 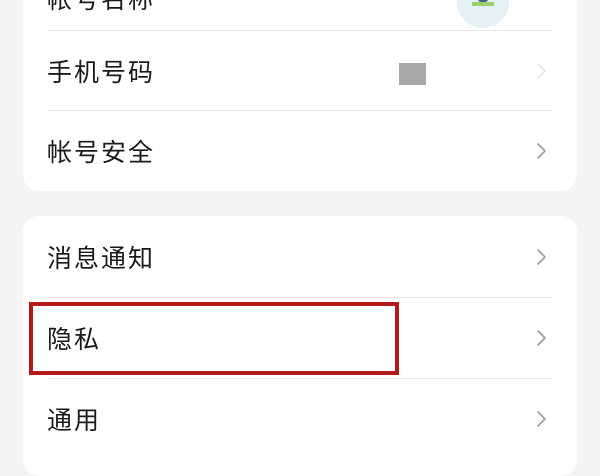 I want to click on phone-number-label: 手机号码, so click(x=101, y=72).